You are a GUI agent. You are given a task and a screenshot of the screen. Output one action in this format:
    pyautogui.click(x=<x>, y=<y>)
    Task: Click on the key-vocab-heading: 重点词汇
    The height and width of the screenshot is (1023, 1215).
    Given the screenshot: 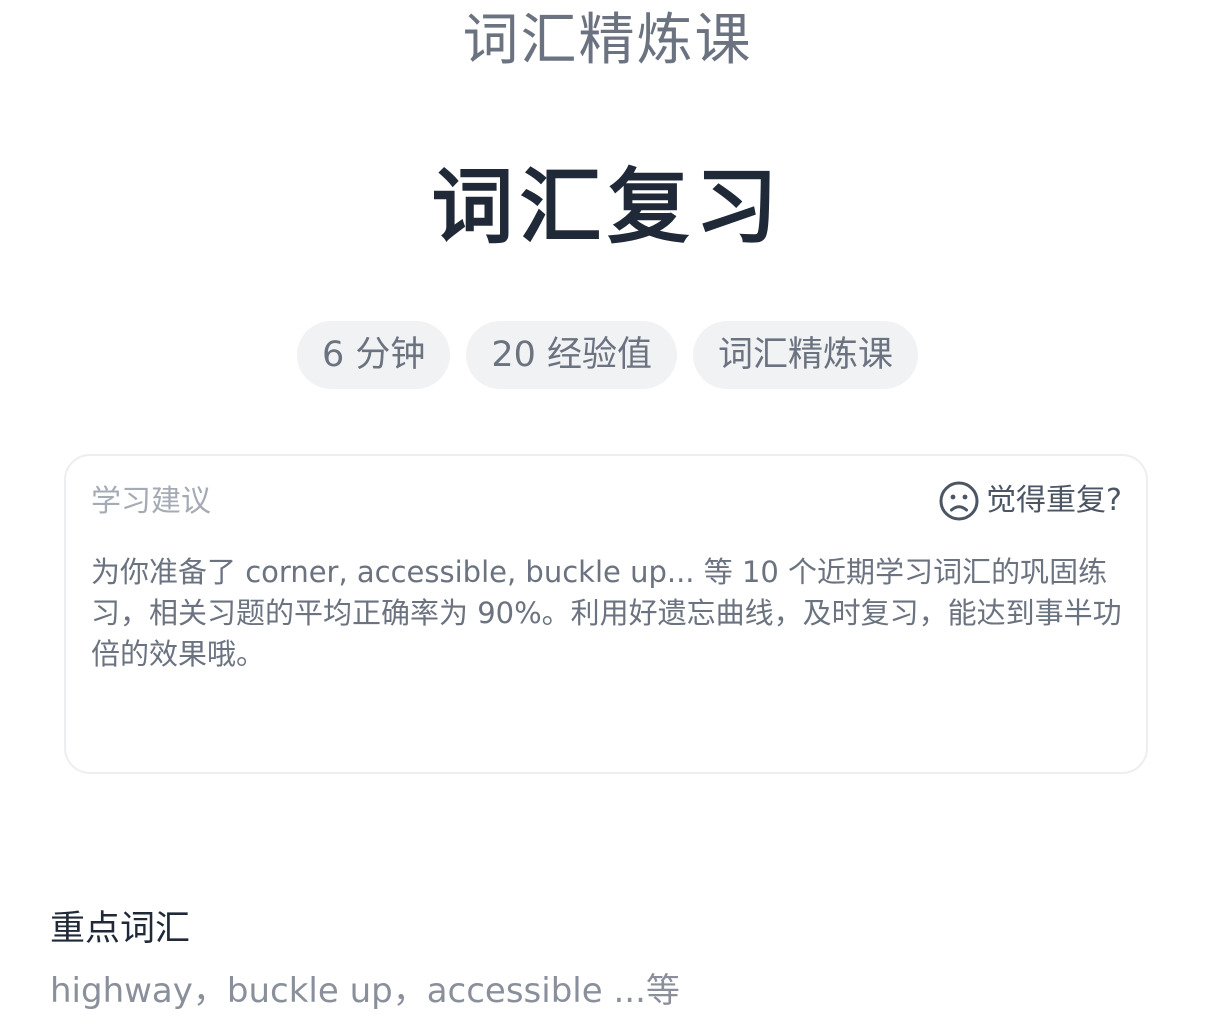 What is the action you would take?
    pyautogui.click(x=120, y=929)
    